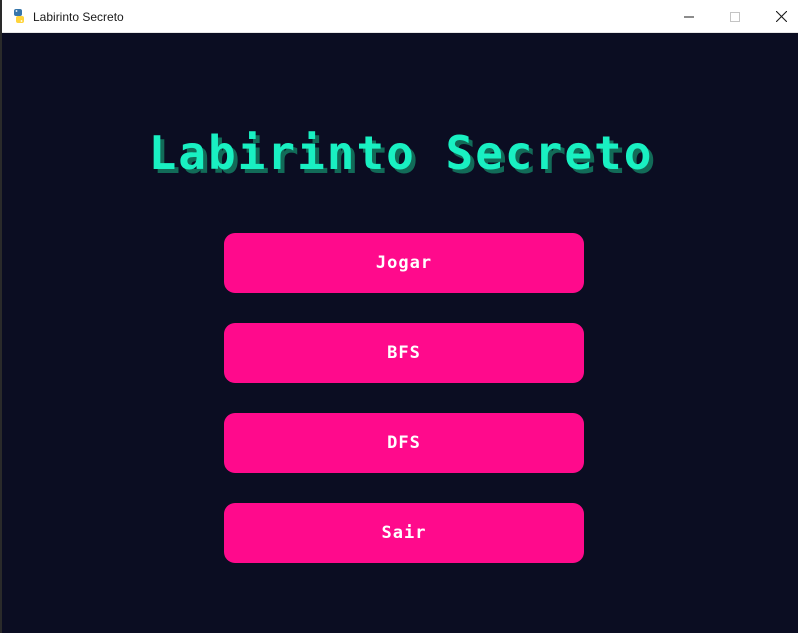  I want to click on dfs-button: DFS, so click(404, 443).